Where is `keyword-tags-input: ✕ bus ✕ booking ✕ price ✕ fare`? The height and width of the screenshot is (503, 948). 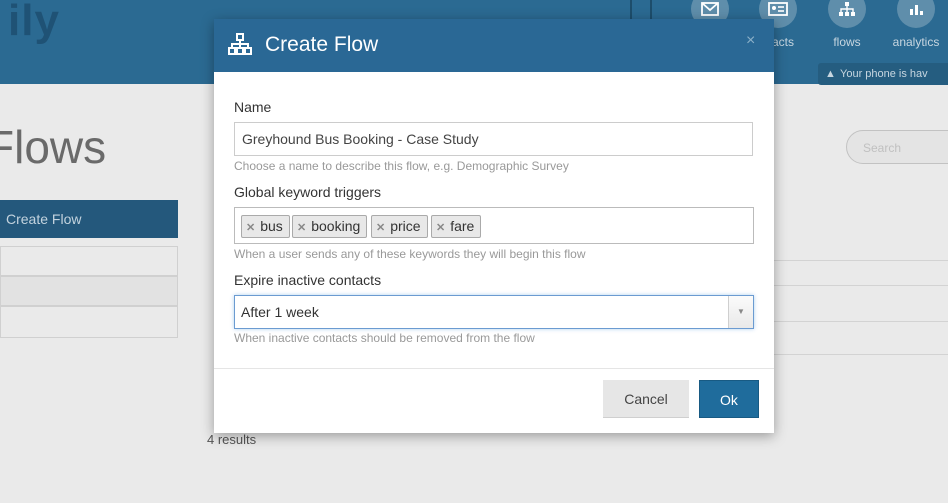
keyword-tags-input: ✕ bus ✕ booking ✕ price ✕ fare is located at coordinates (494, 225).